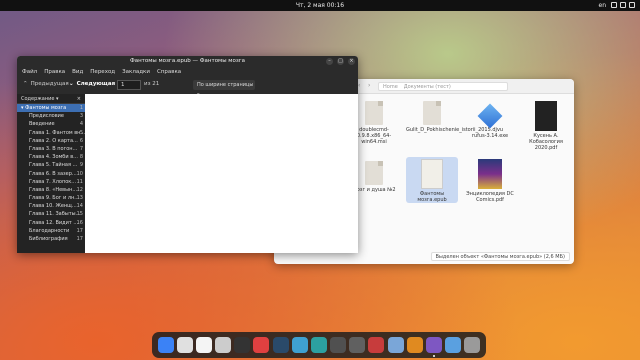  I want to click on toc-item: Введение 4, so click(51, 124).